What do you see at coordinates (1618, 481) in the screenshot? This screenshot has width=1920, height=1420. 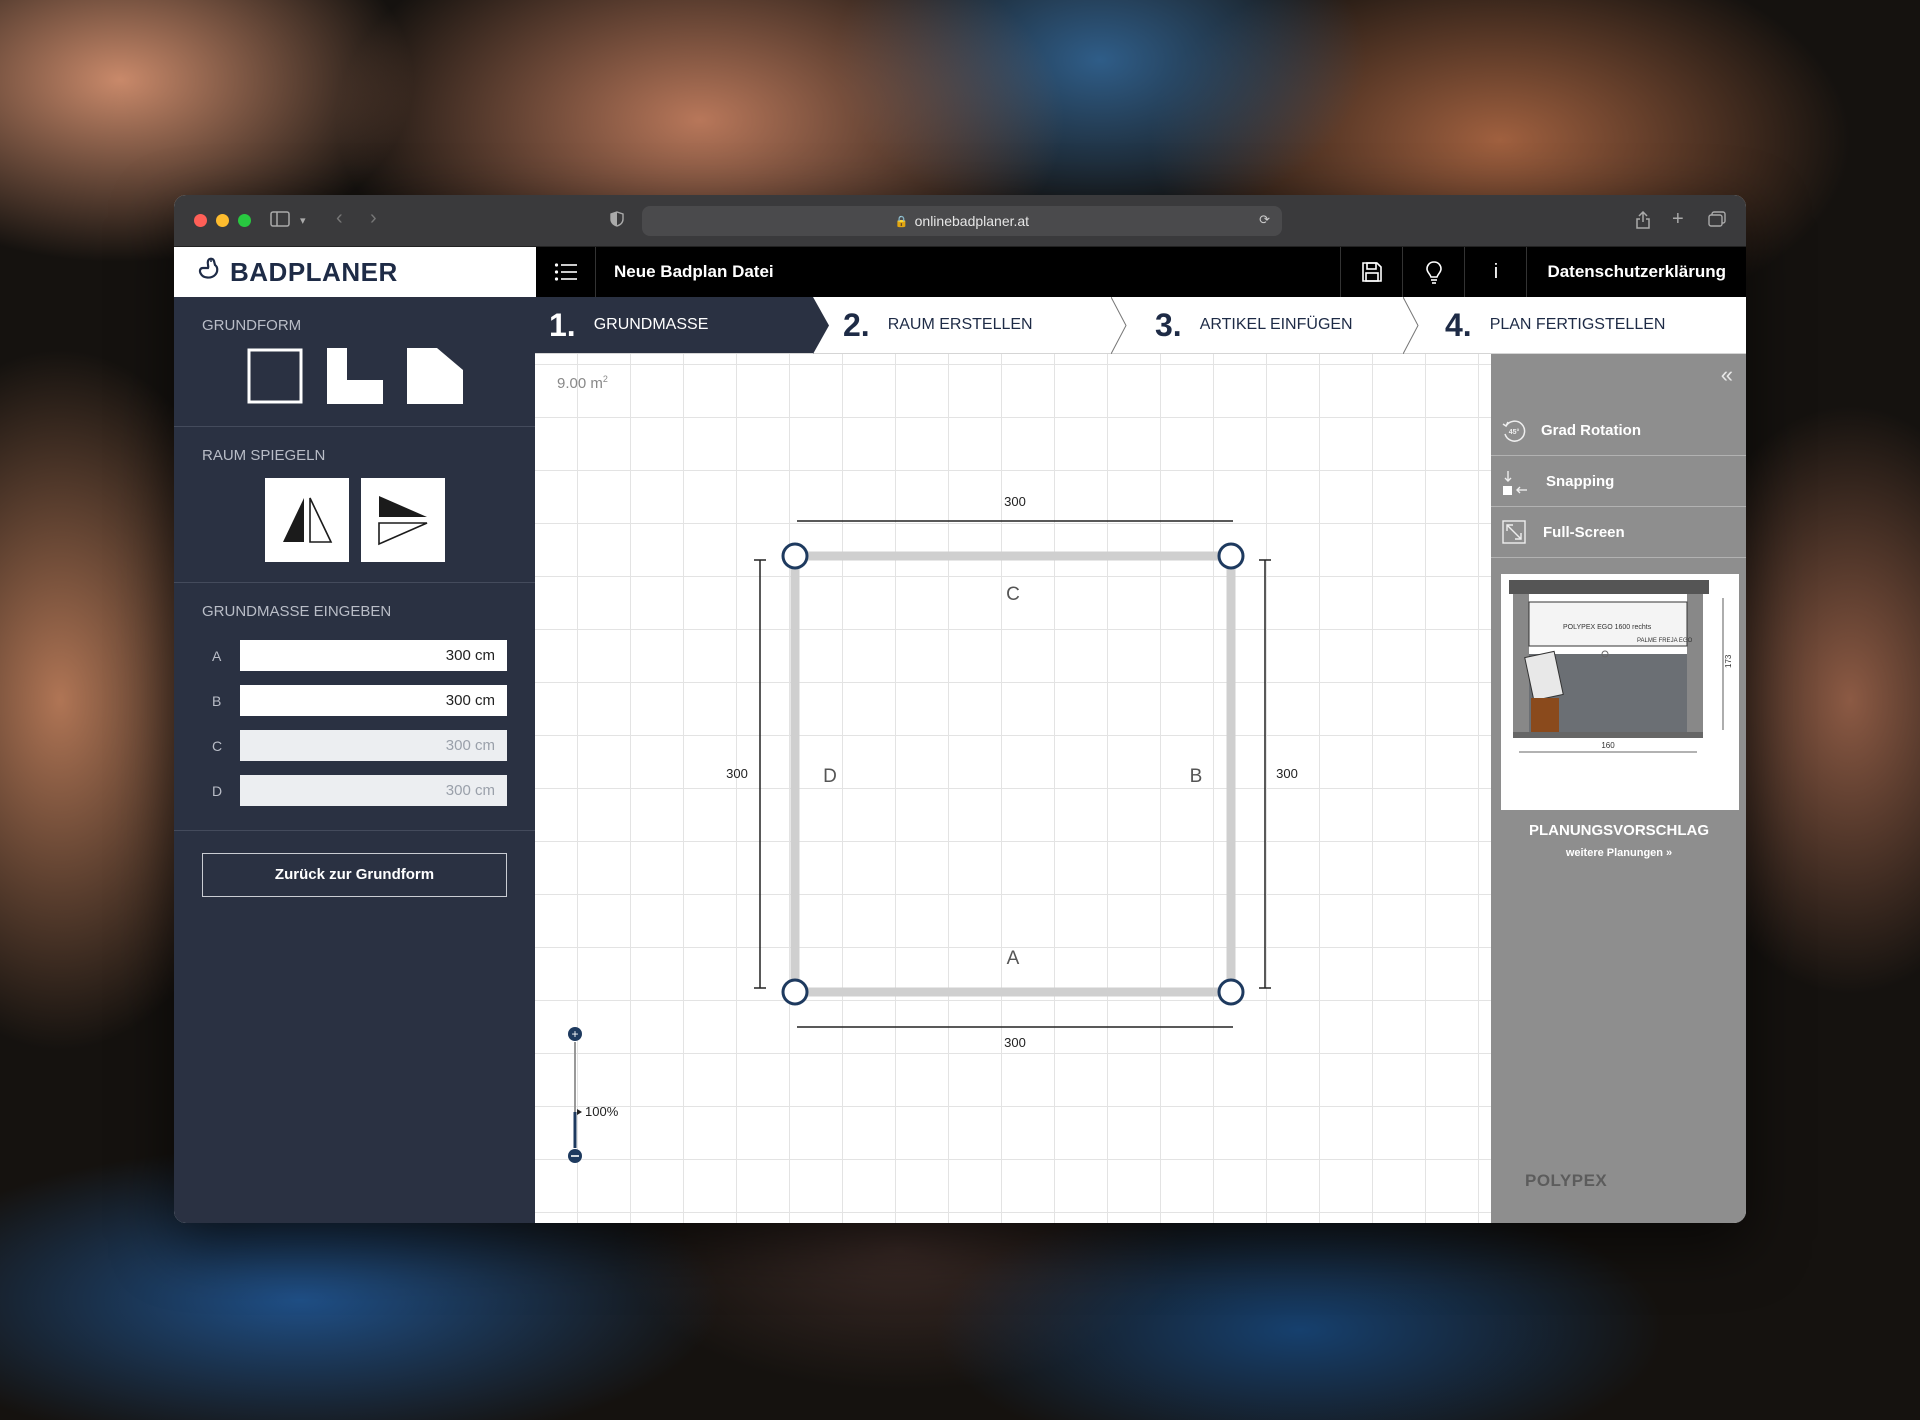 I see `snapping-button: Snapping` at bounding box center [1618, 481].